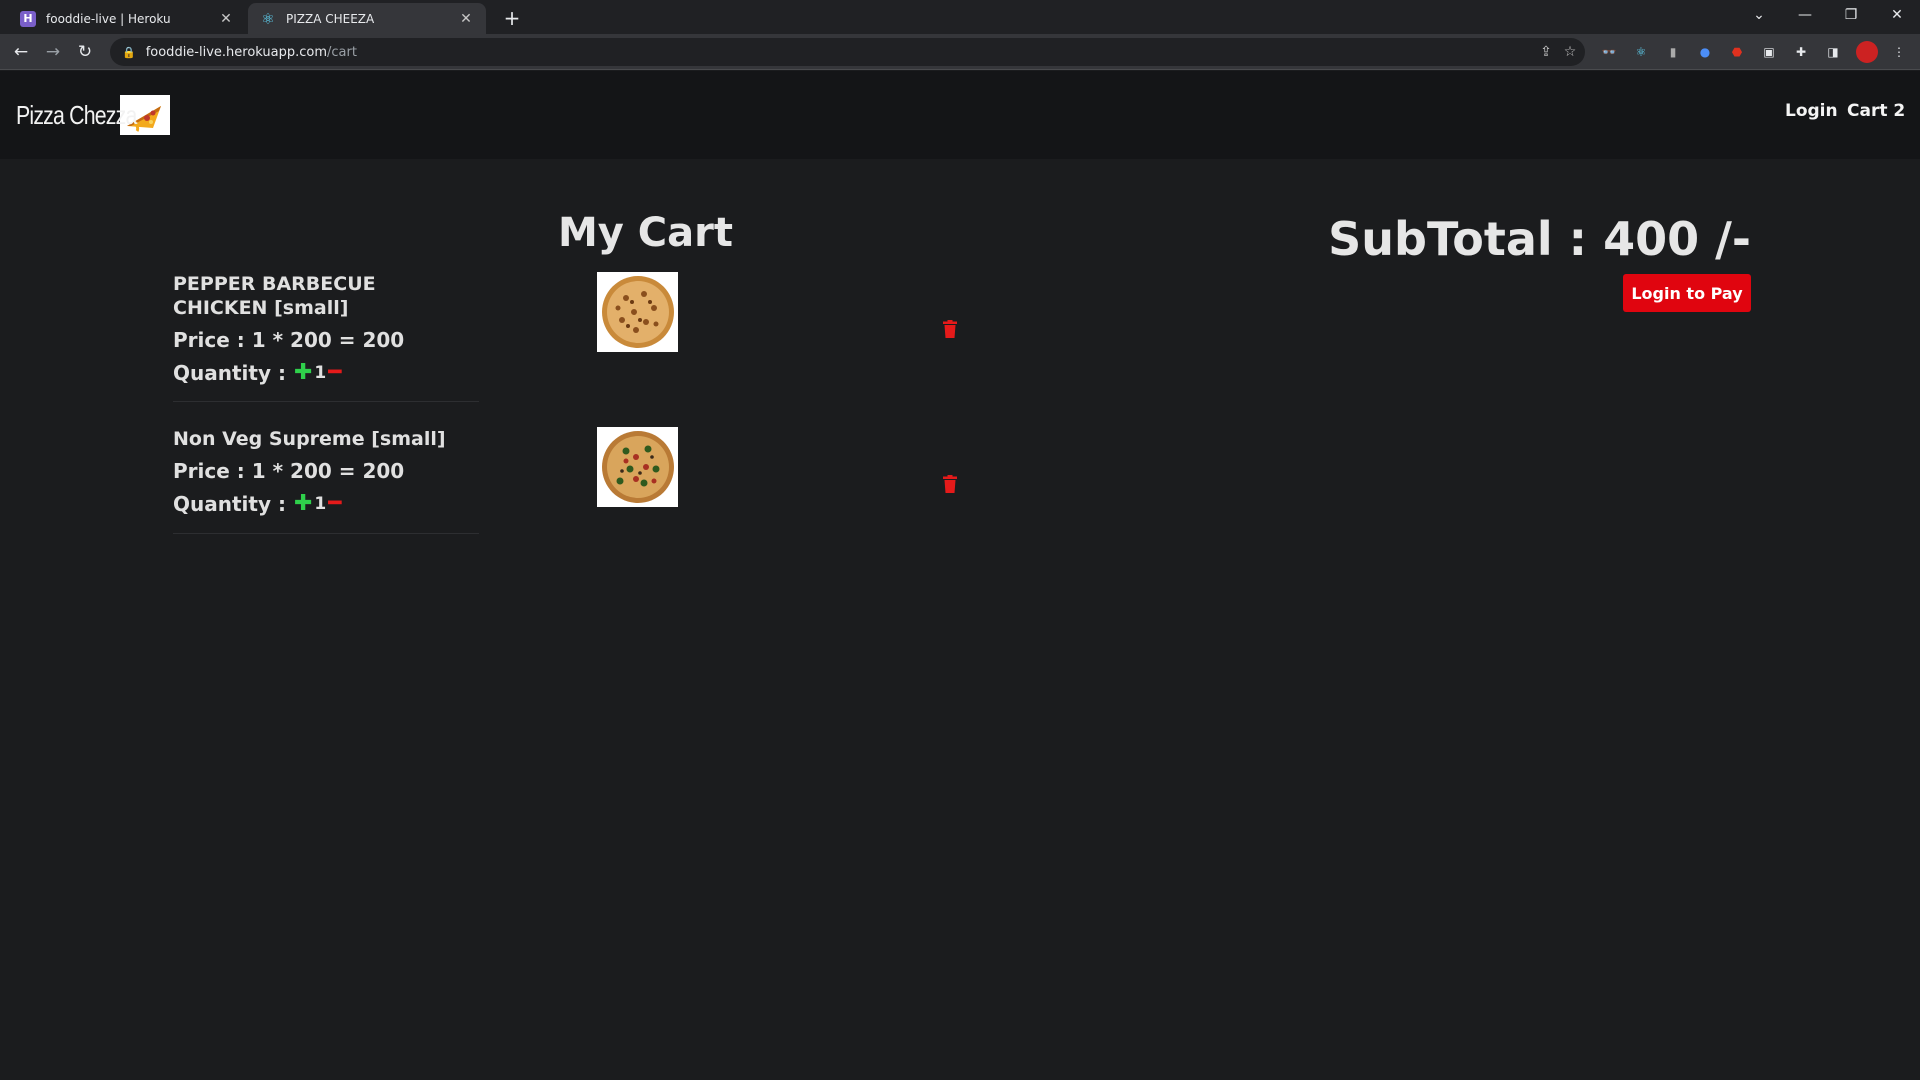 The image size is (1920, 1080). What do you see at coordinates (342, 52) in the screenshot?
I see `url-path: /cart` at bounding box center [342, 52].